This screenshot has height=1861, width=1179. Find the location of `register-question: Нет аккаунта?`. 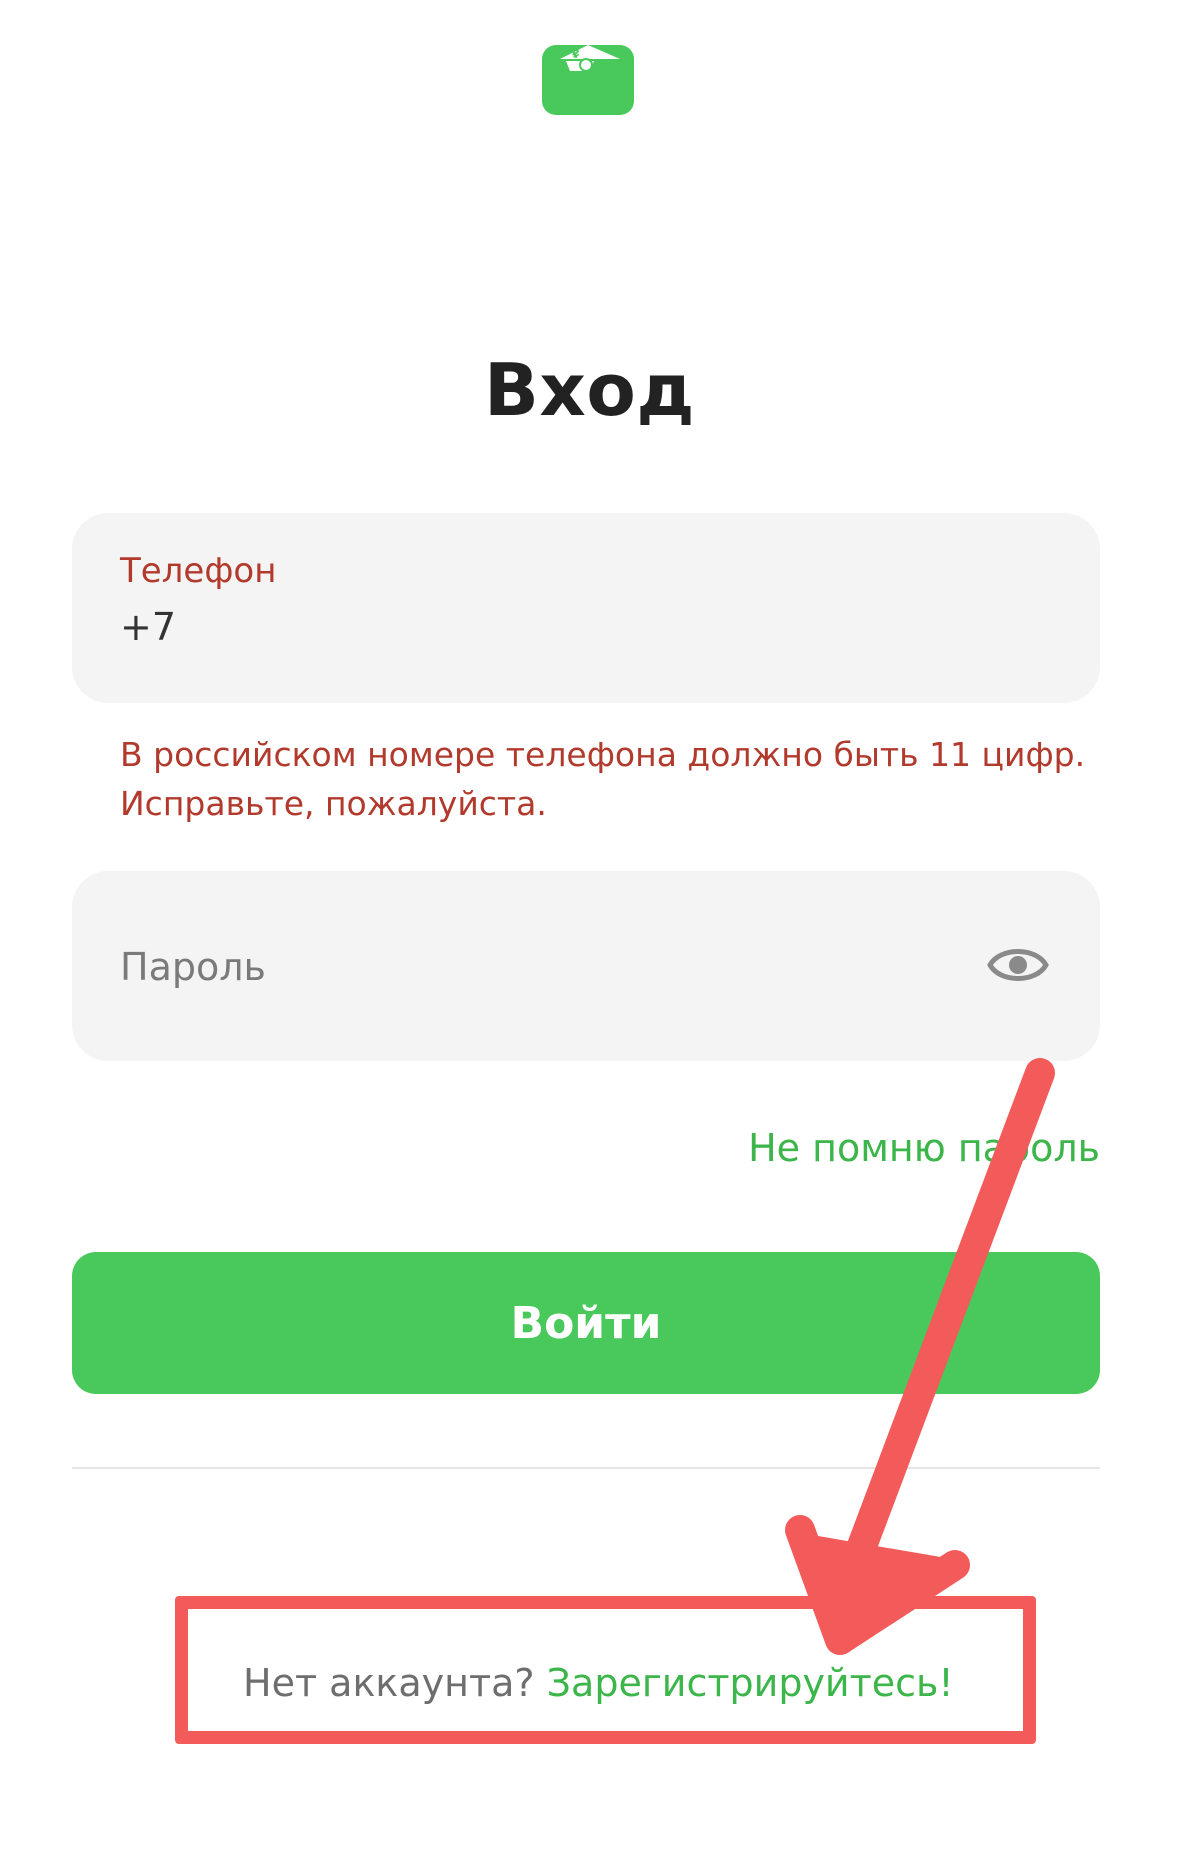

register-question: Нет аккаунта? is located at coordinates (389, 1683).